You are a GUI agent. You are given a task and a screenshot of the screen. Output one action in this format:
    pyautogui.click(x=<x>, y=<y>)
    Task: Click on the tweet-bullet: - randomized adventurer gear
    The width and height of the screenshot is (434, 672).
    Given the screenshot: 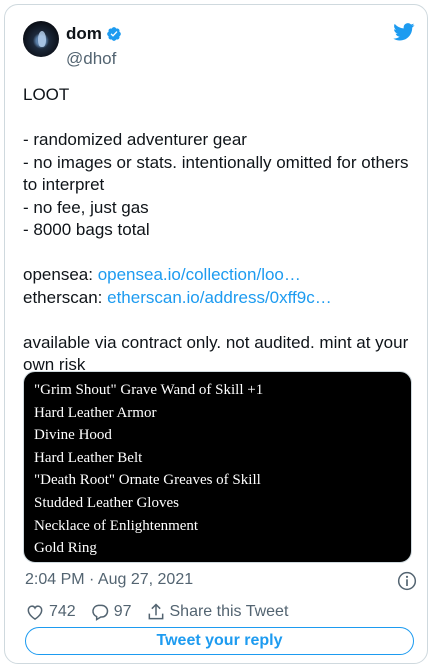 What is the action you would take?
    pyautogui.click(x=135, y=139)
    